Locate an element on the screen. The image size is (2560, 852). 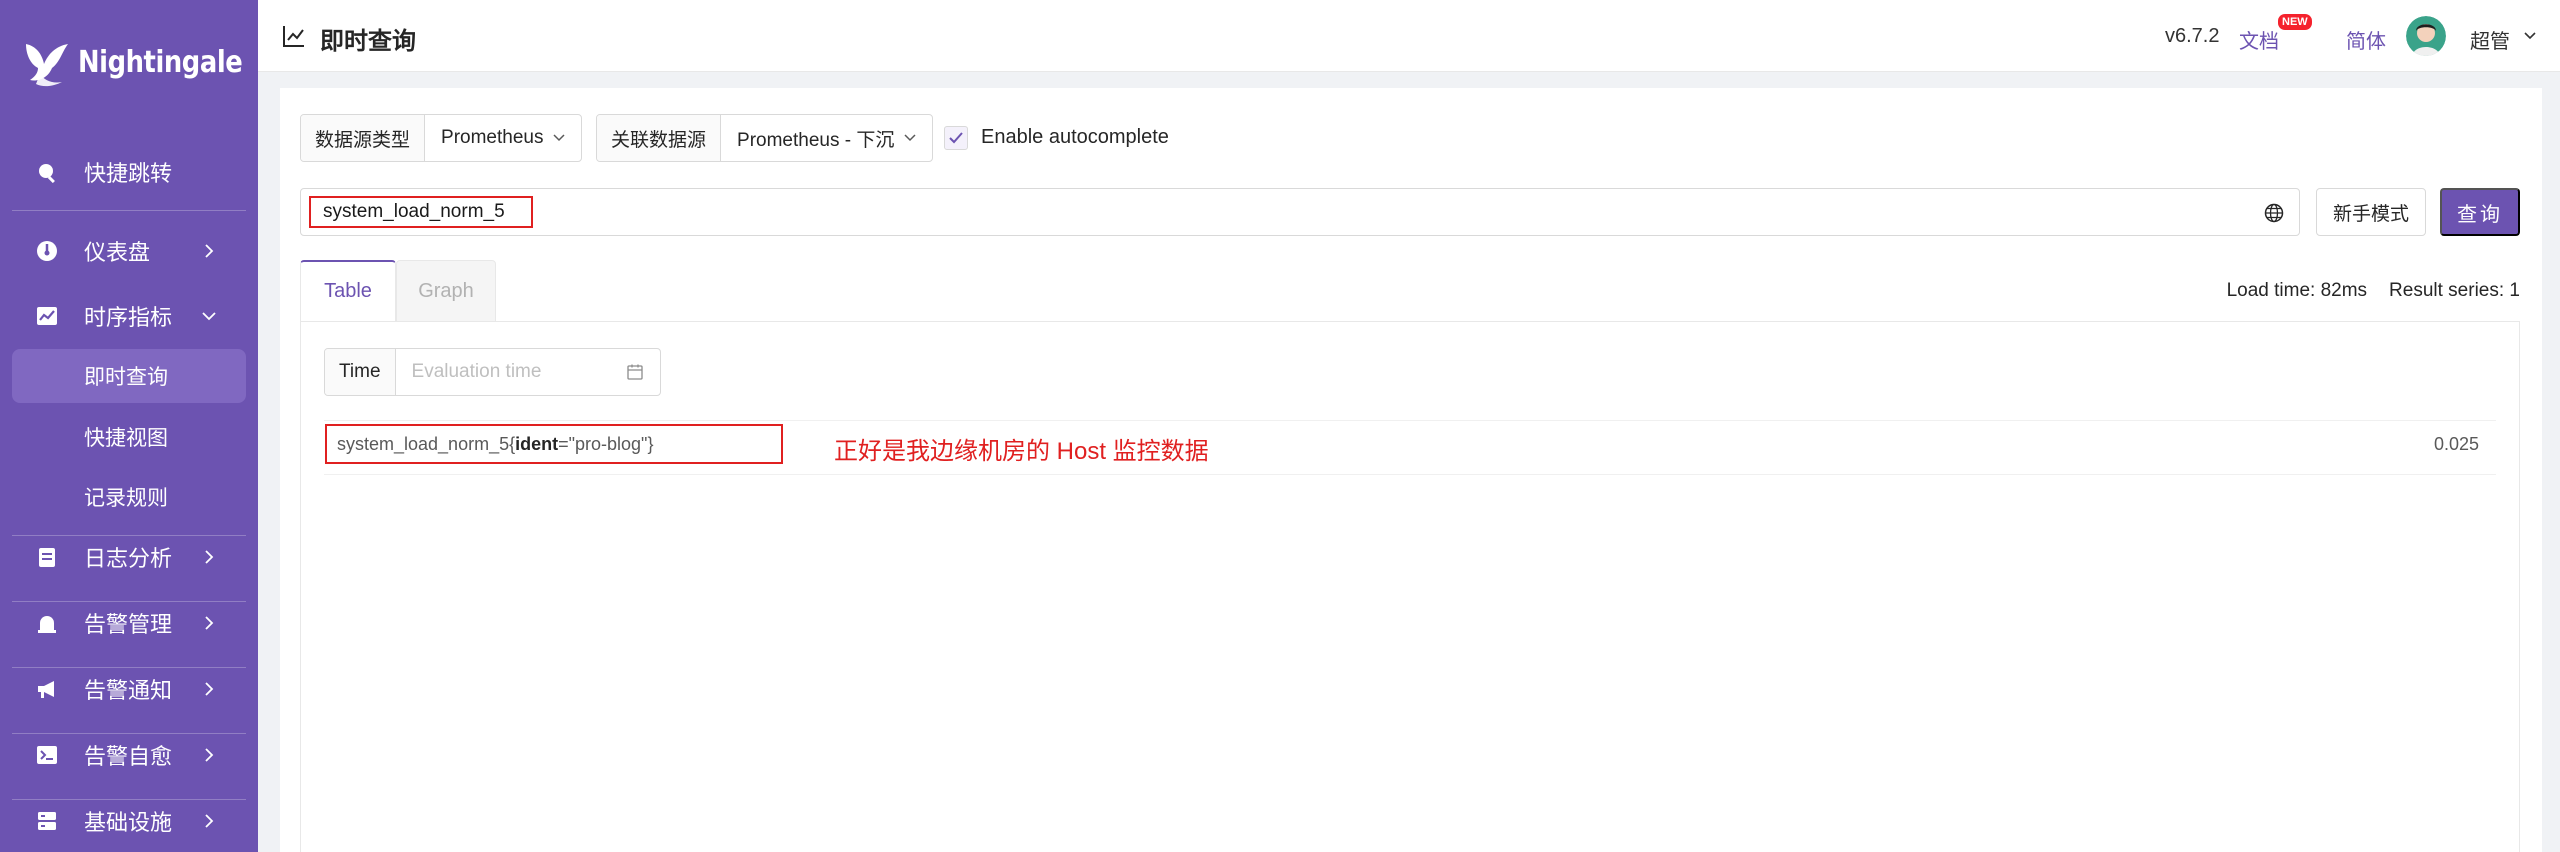
sidebar-item-quick-jump: 快捷跳转 is located at coordinates (129, 172).